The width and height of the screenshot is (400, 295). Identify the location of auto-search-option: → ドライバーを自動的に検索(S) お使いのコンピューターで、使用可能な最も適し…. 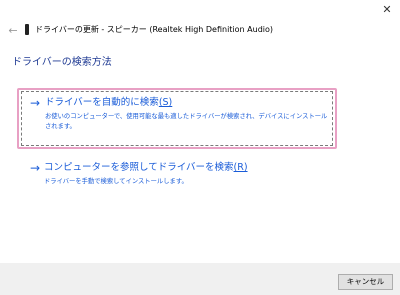
(177, 118).